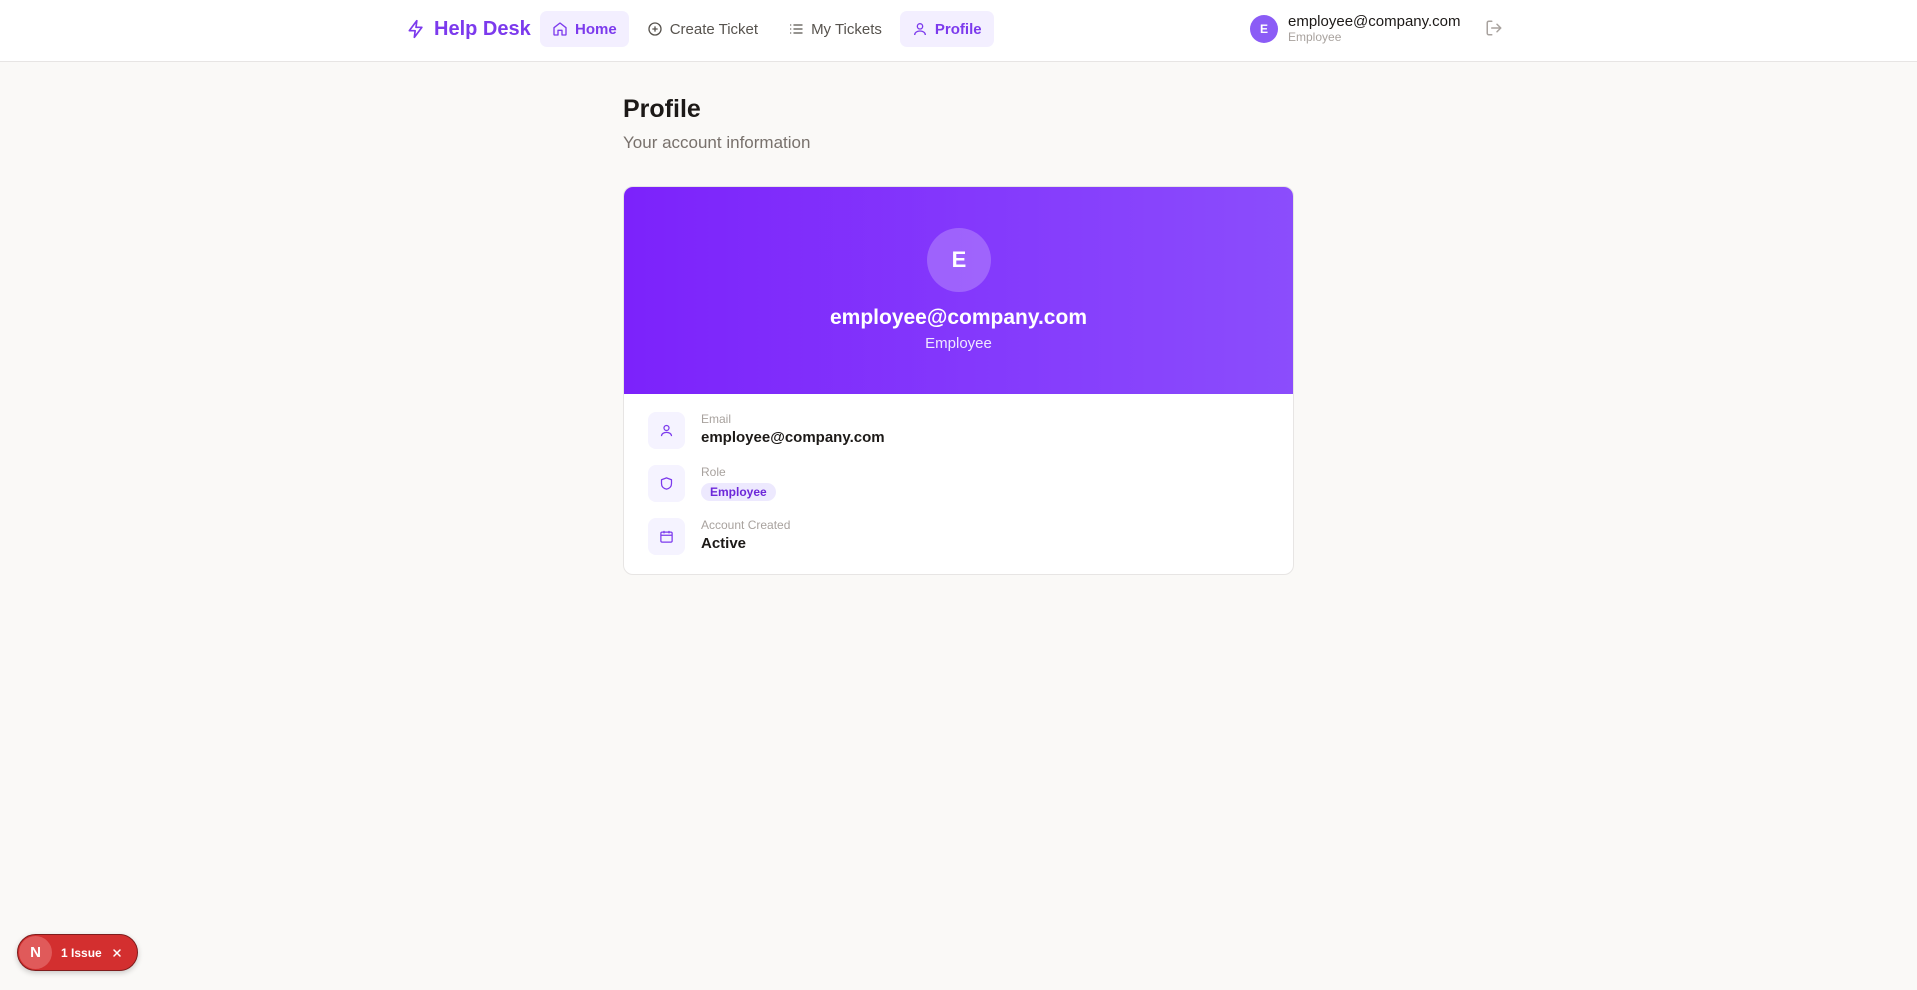  I want to click on brand-name: Help Desk, so click(482, 28).